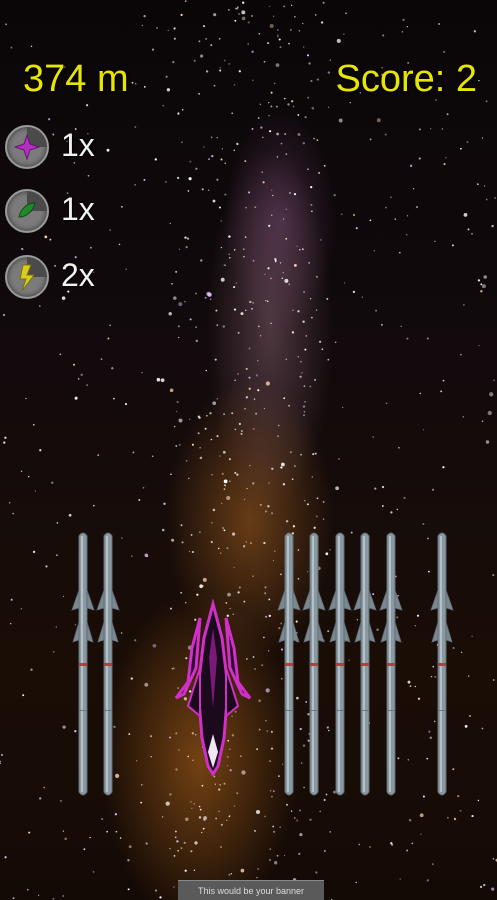 Image resolution: width=497 pixels, height=900 pixels. I want to click on powerup-slot-cross: 1x, so click(65, 148).